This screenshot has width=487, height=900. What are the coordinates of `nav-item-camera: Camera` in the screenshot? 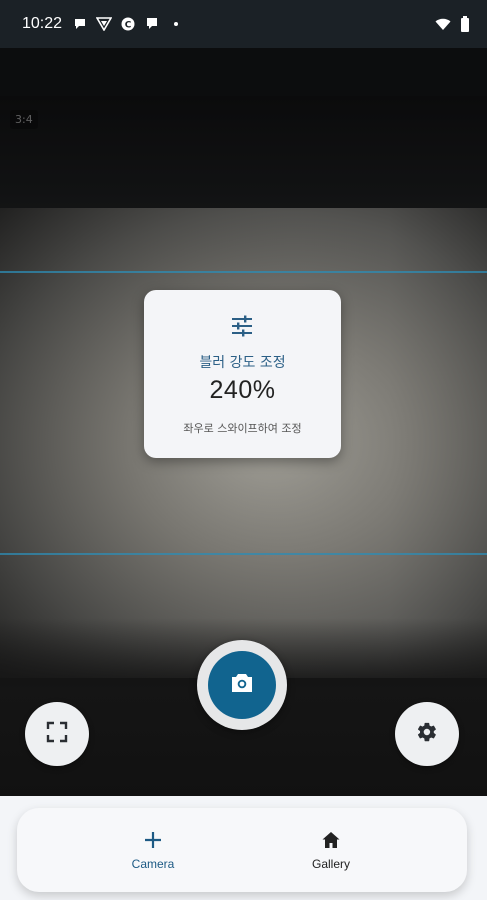 It's located at (153, 850).